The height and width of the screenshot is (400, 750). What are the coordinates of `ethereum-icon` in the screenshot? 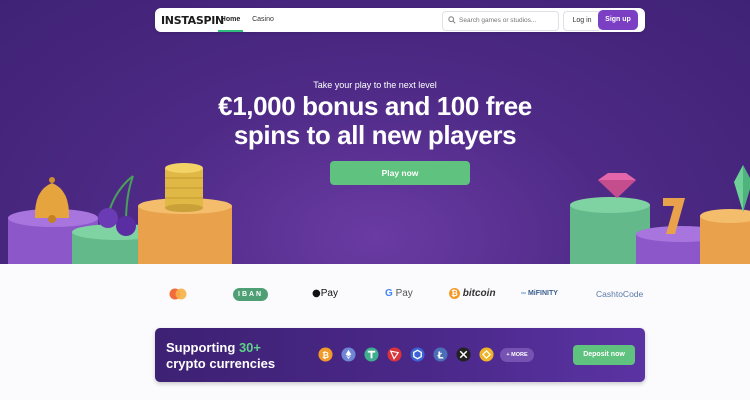 It's located at (348, 354).